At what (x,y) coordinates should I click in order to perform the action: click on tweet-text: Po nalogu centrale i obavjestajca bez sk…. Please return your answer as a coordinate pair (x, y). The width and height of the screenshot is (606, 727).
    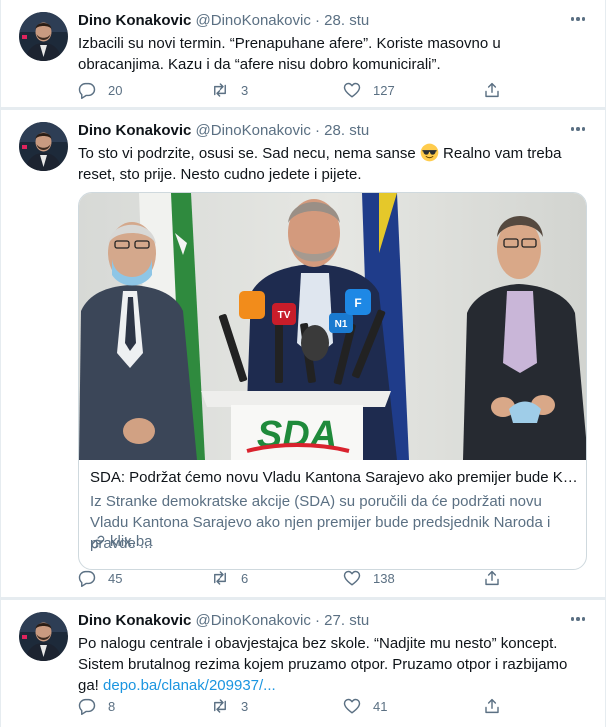
    Looking at the image, I should click on (334, 664).